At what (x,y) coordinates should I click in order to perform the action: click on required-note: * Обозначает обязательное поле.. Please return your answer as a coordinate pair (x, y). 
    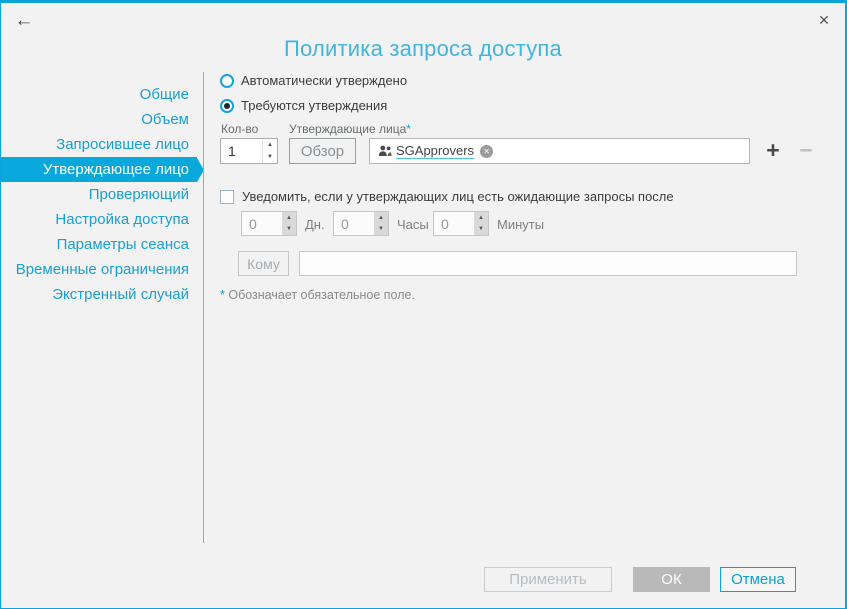
    Looking at the image, I should click on (317, 295).